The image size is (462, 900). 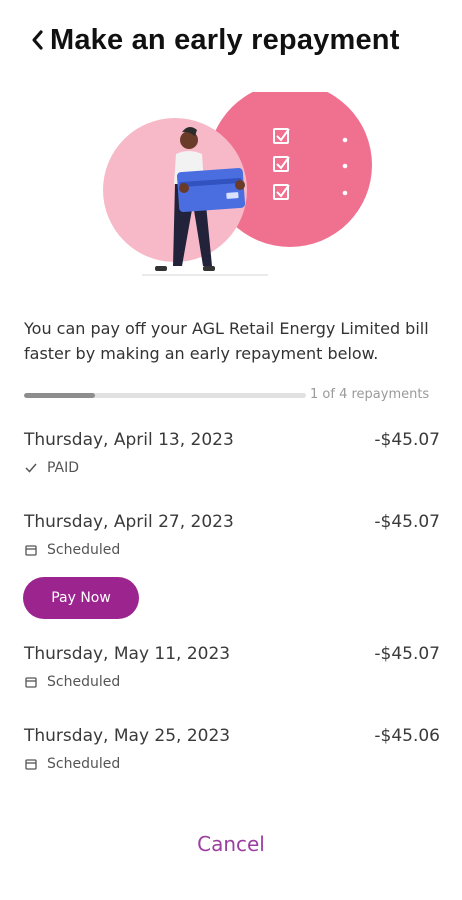 What do you see at coordinates (370, 394) in the screenshot?
I see `progress-label: 1 of 4 repayments` at bounding box center [370, 394].